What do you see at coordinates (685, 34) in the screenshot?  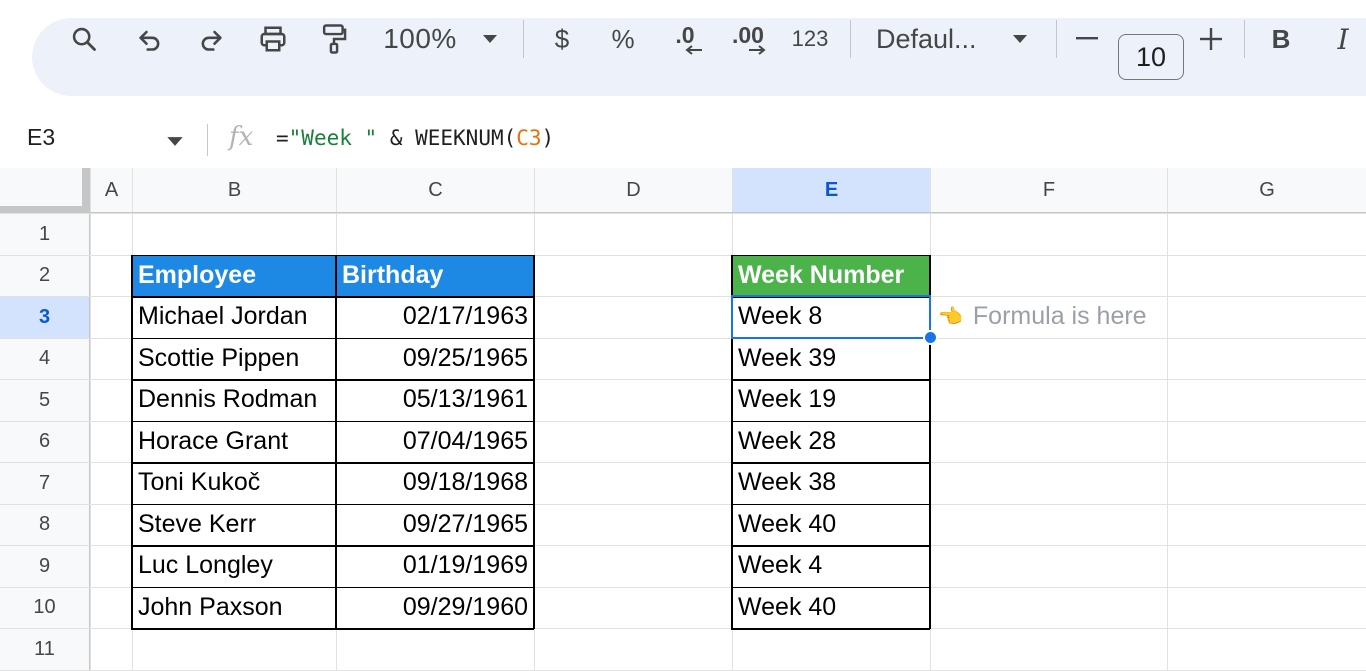 I see `decrease-decimal-label: .0` at bounding box center [685, 34].